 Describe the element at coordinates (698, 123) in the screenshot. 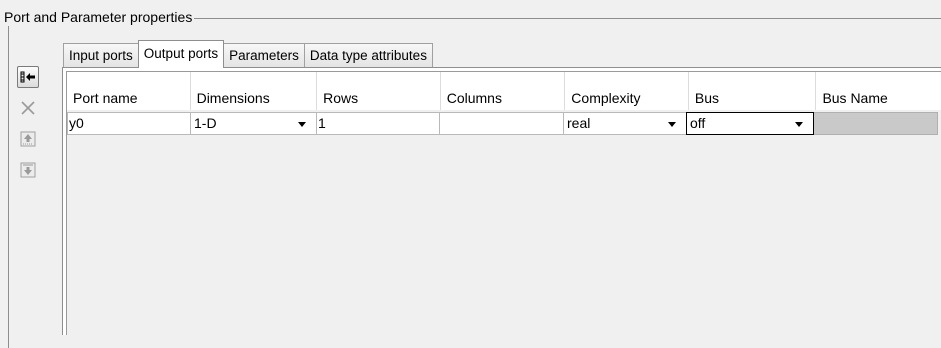

I see `bus-value: off` at that location.